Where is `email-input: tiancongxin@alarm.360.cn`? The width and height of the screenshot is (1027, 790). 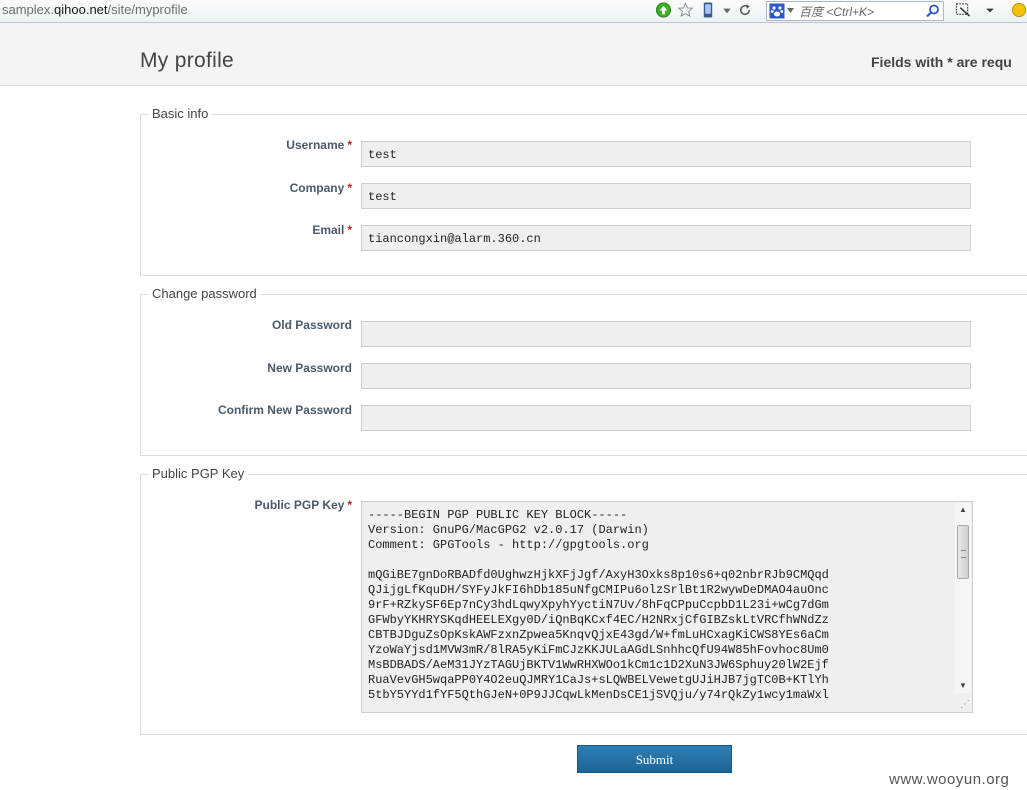
email-input: tiancongxin@alarm.360.cn is located at coordinates (666, 238).